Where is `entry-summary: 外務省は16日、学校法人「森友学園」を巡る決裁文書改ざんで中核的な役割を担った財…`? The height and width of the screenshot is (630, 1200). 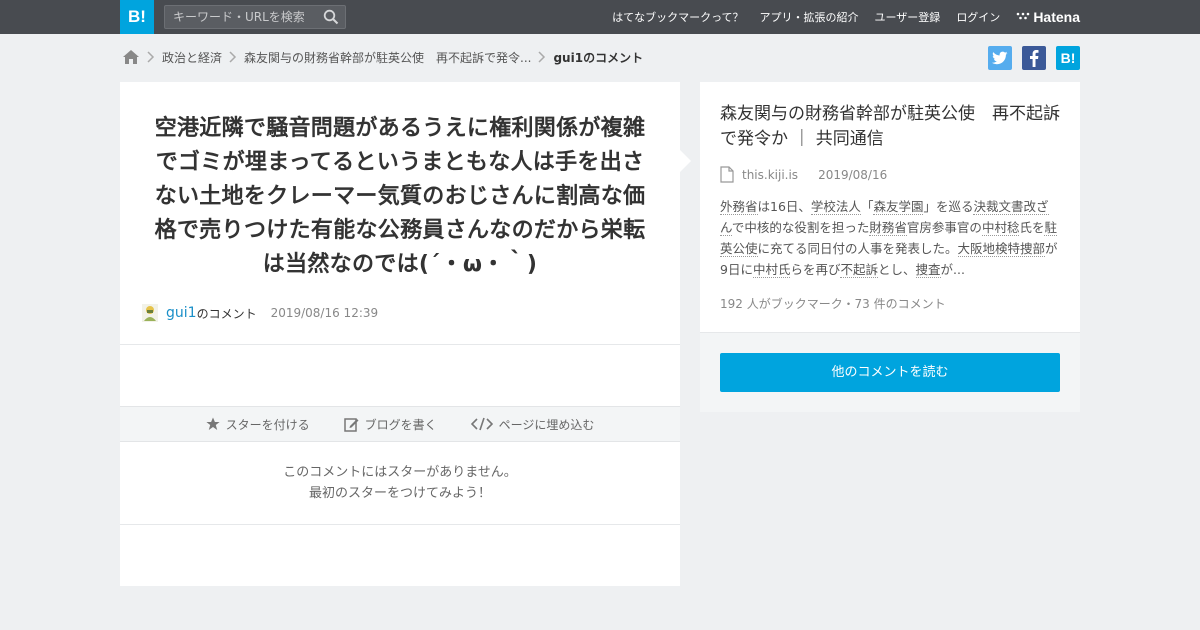
entry-summary: 外務省は16日、学校法人「森友学園」を巡る決裁文書改ざんで中核的な役割を担った財… is located at coordinates (890, 238).